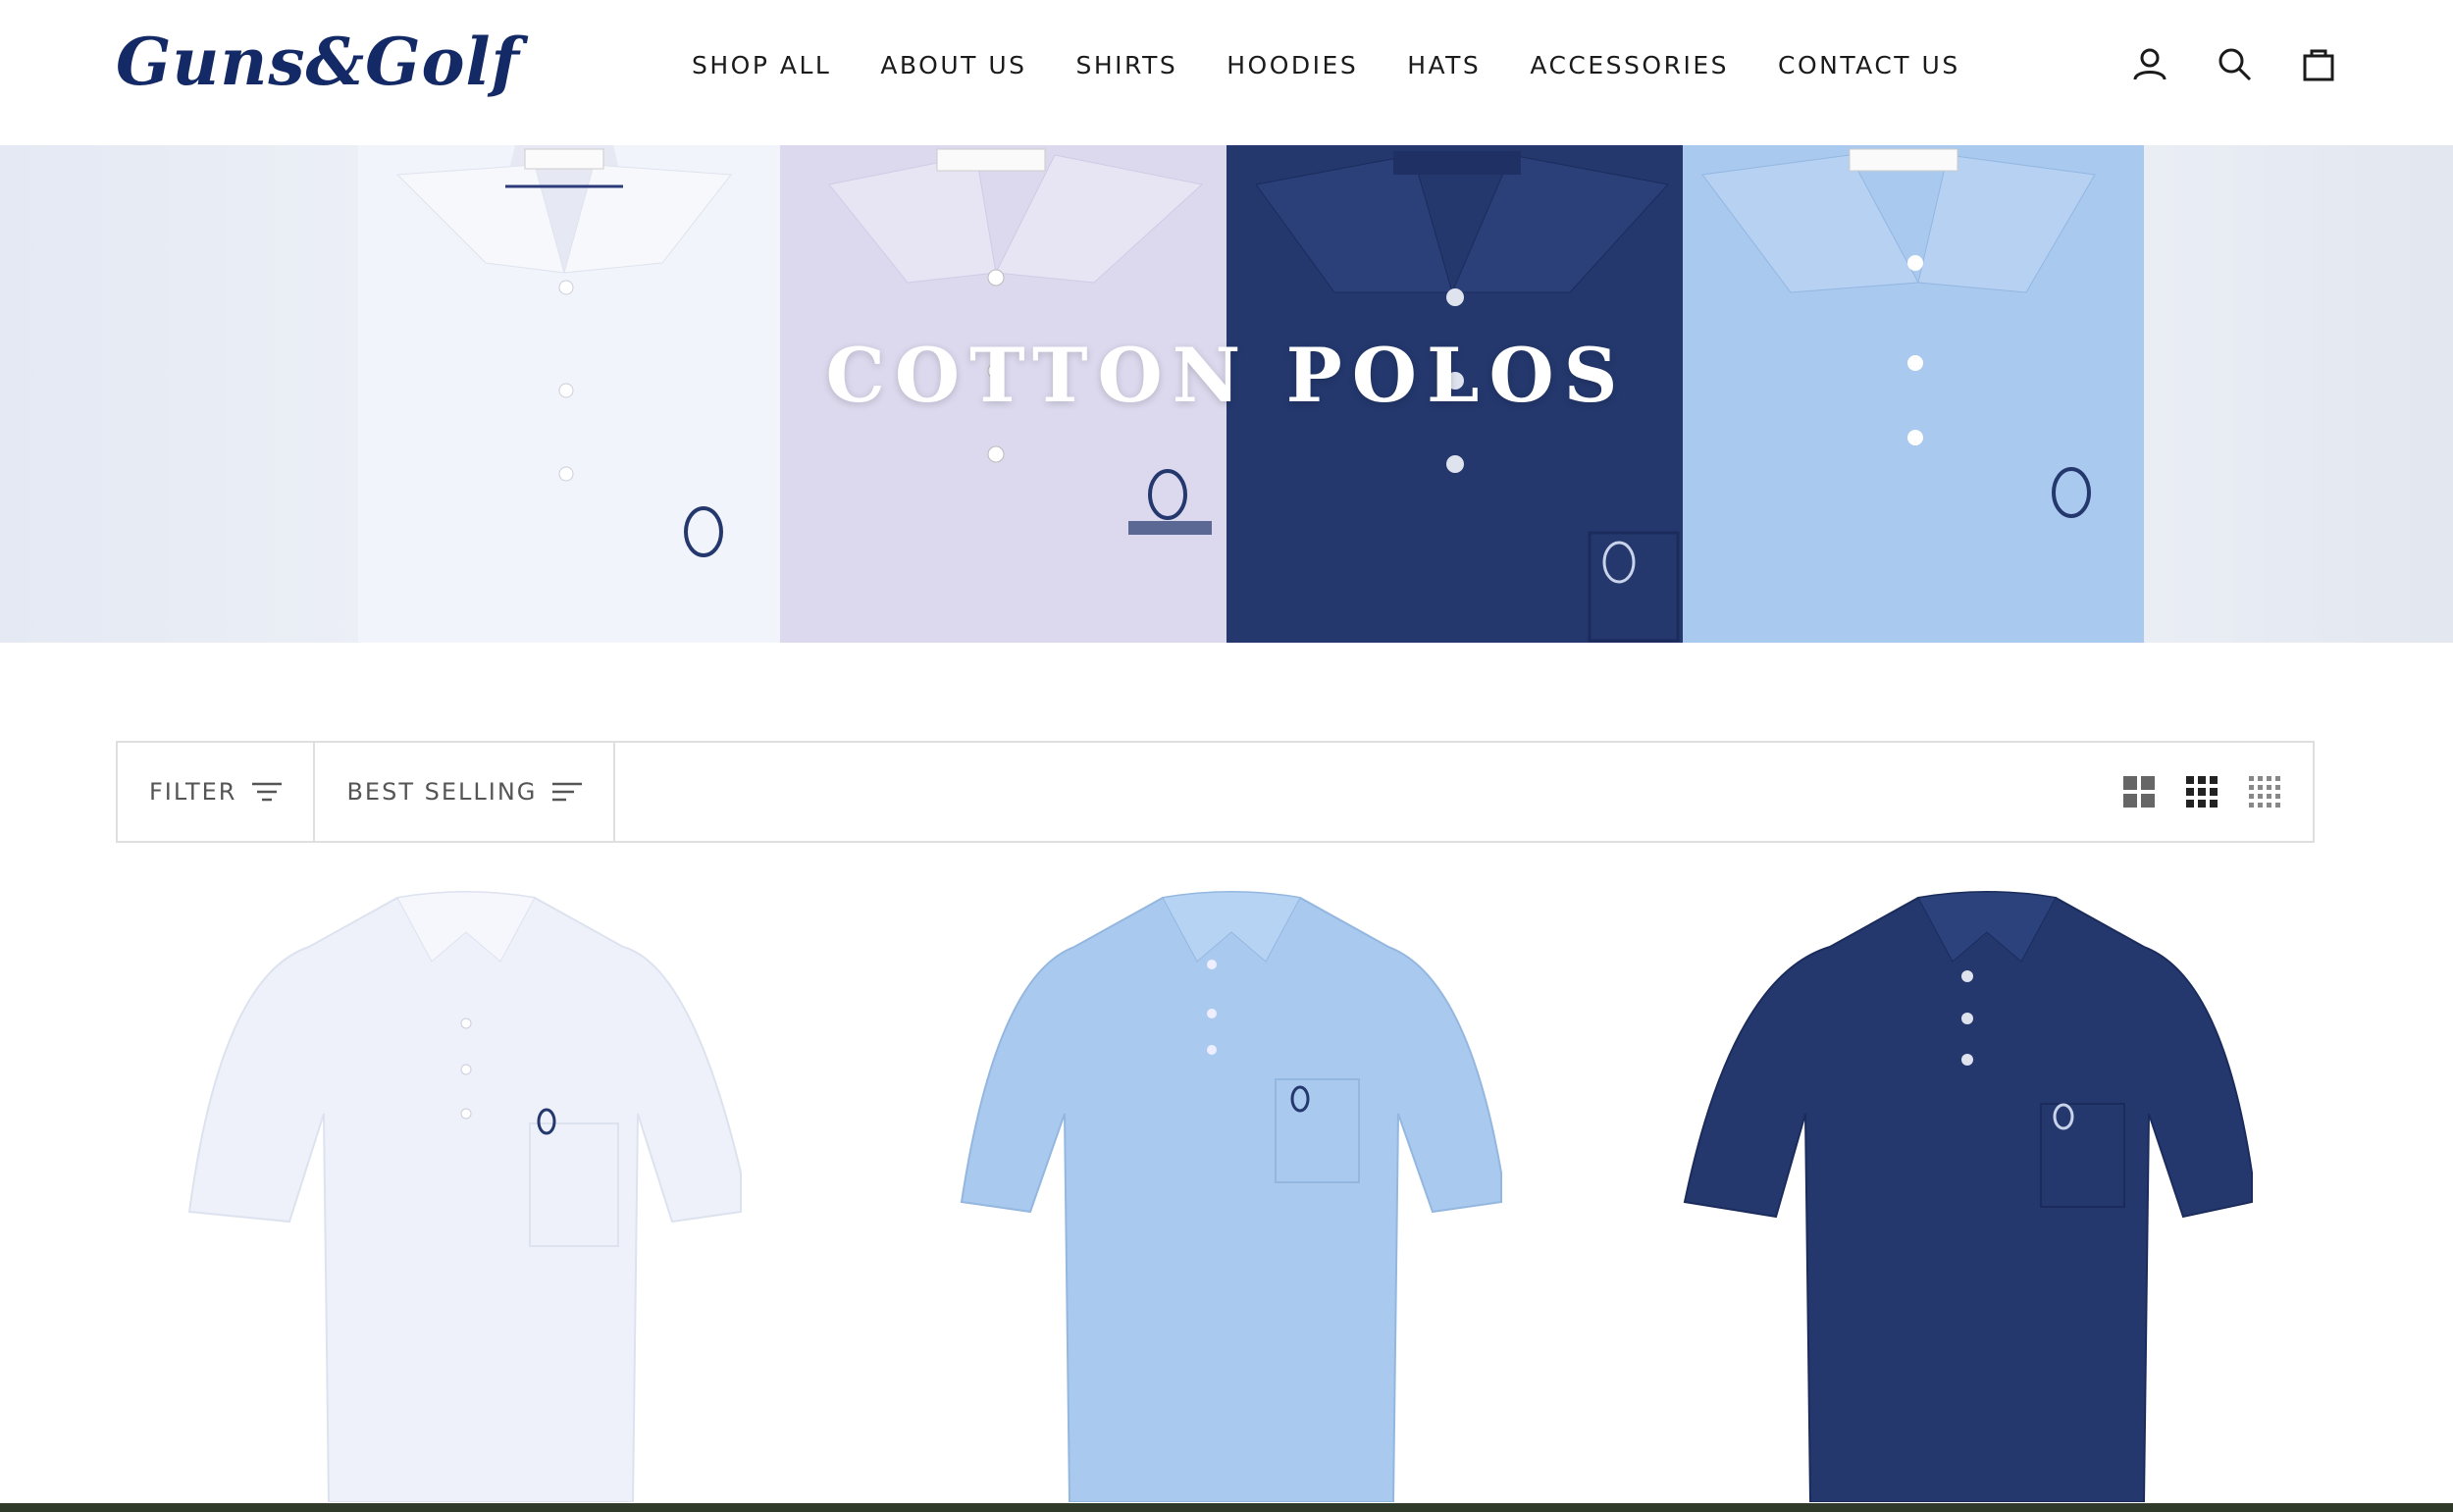  I want to click on grid-2-icon, so click(2139, 791).